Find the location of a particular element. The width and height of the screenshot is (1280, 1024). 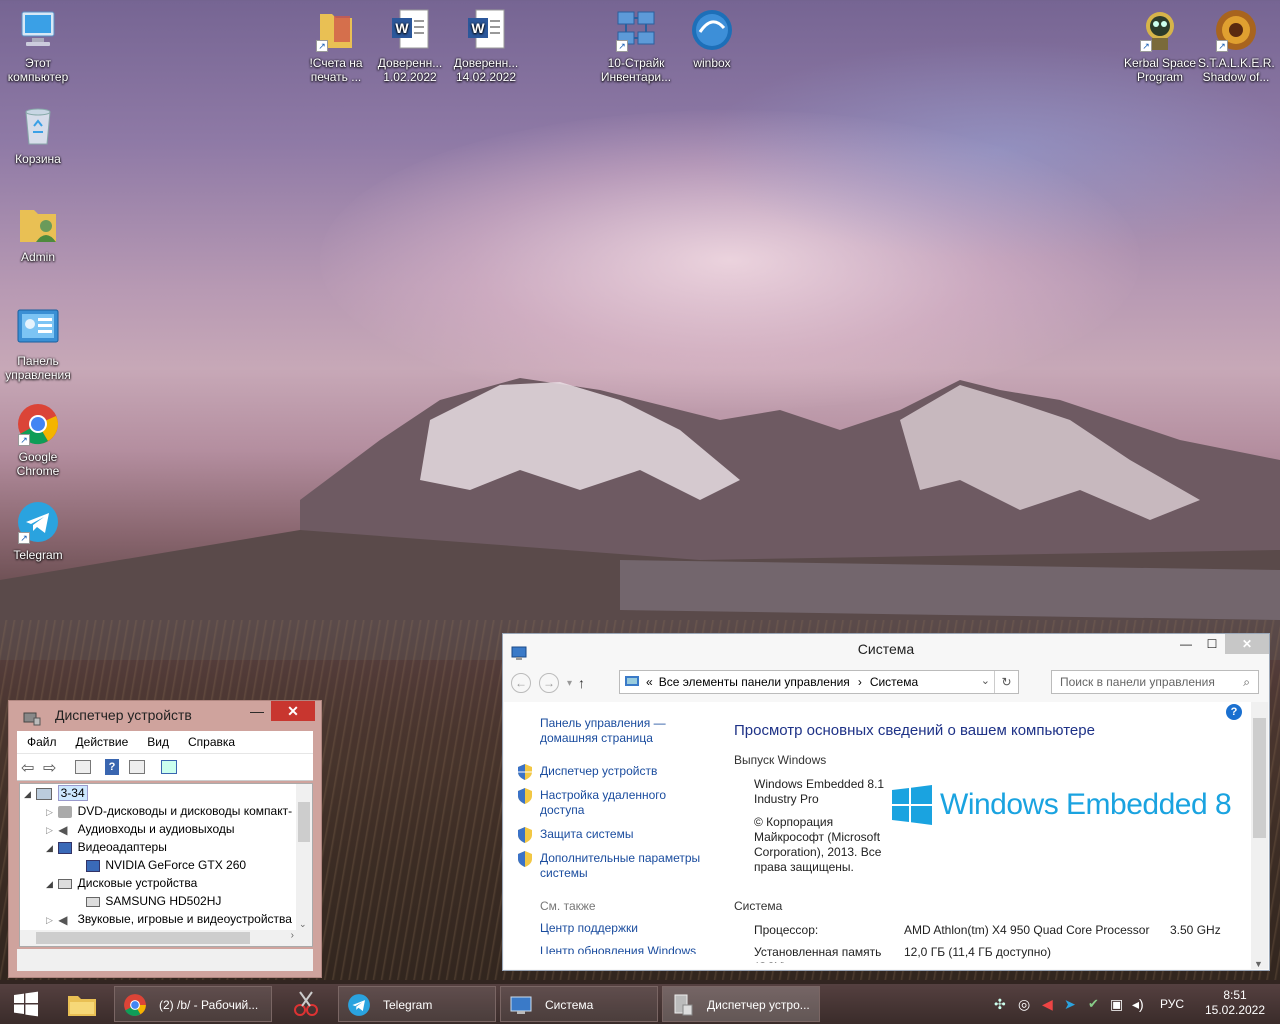

remote-settings-link: Настройка удаленного доступа is located at coordinates (610, 803).